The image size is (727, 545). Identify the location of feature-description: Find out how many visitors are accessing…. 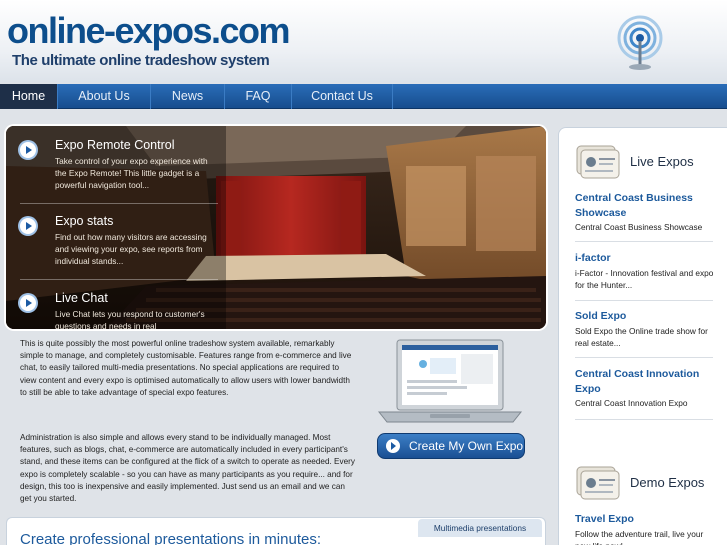
(131, 249).